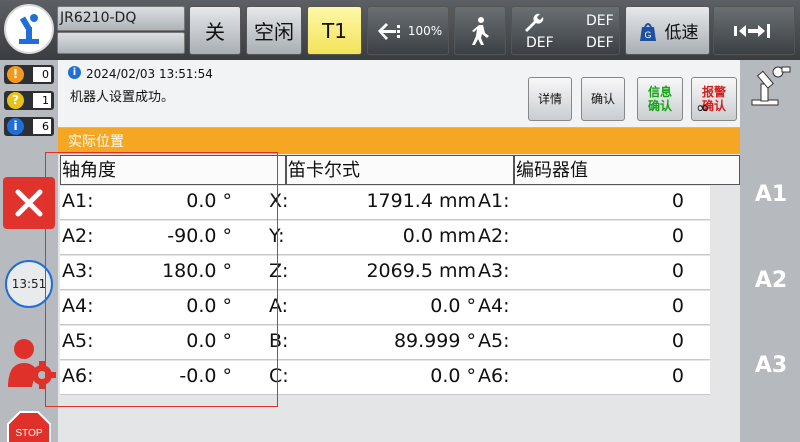  I want to click on stop-label: STOP, so click(28, 433).